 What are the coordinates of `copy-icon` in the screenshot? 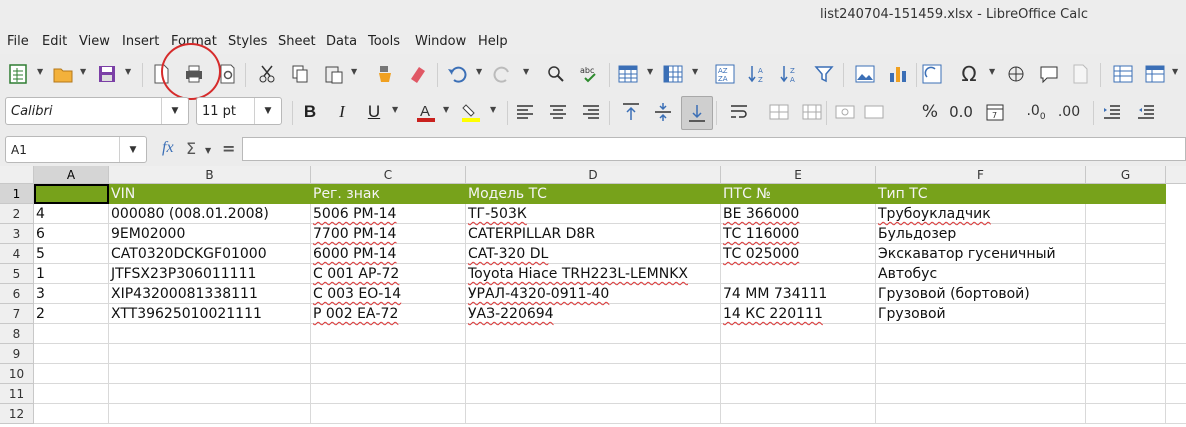 It's located at (300, 74).